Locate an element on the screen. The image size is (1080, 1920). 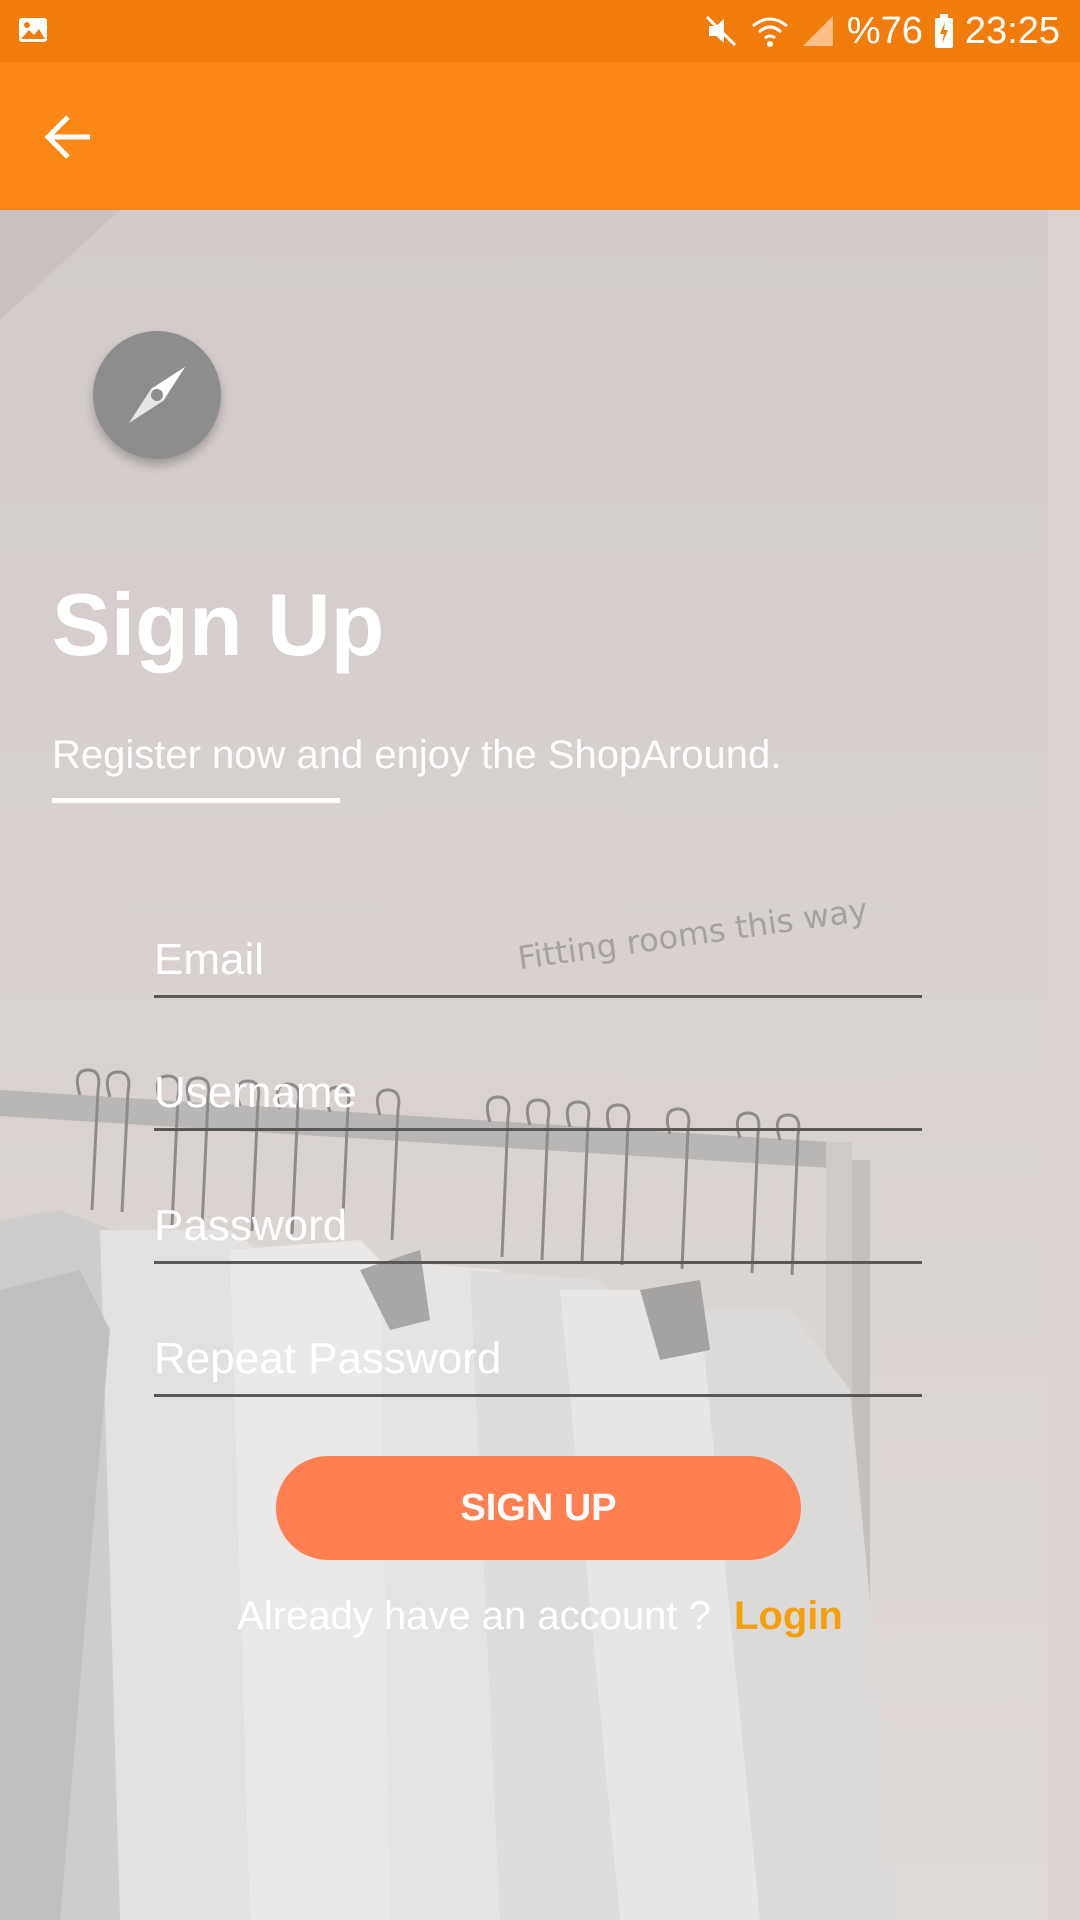
login-prompt-text: Already have an account ? is located at coordinates (474, 1616).